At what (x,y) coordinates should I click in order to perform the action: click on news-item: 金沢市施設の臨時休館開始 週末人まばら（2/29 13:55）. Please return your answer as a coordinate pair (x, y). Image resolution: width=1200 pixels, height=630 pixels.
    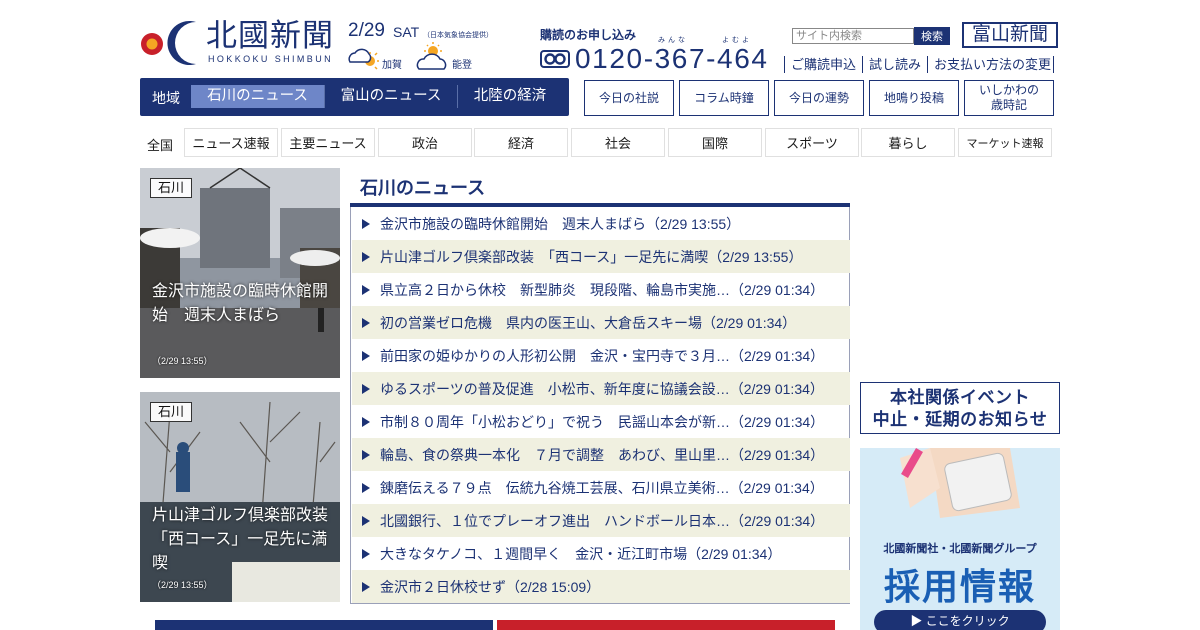
    Looking at the image, I should click on (601, 223).